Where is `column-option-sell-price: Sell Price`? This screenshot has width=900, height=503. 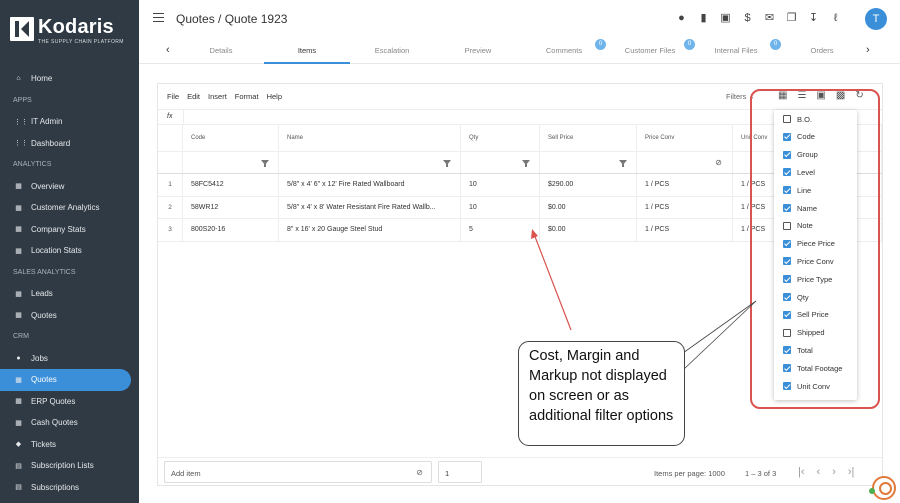
column-option-sell-price: Sell Price is located at coordinates (806, 315).